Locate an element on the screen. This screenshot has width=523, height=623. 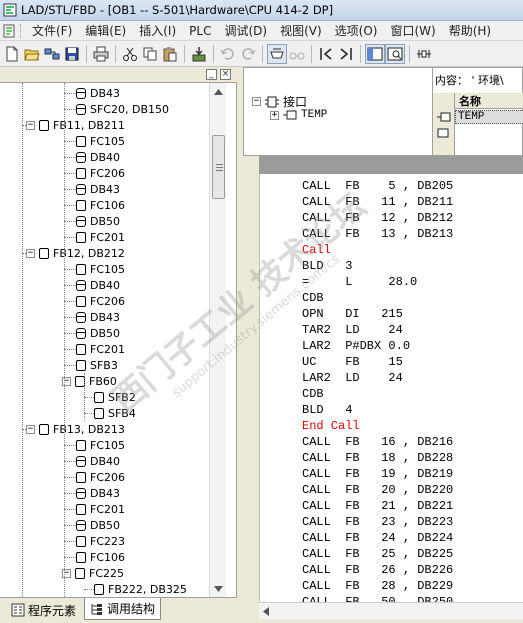
undo-icon is located at coordinates (228, 54).